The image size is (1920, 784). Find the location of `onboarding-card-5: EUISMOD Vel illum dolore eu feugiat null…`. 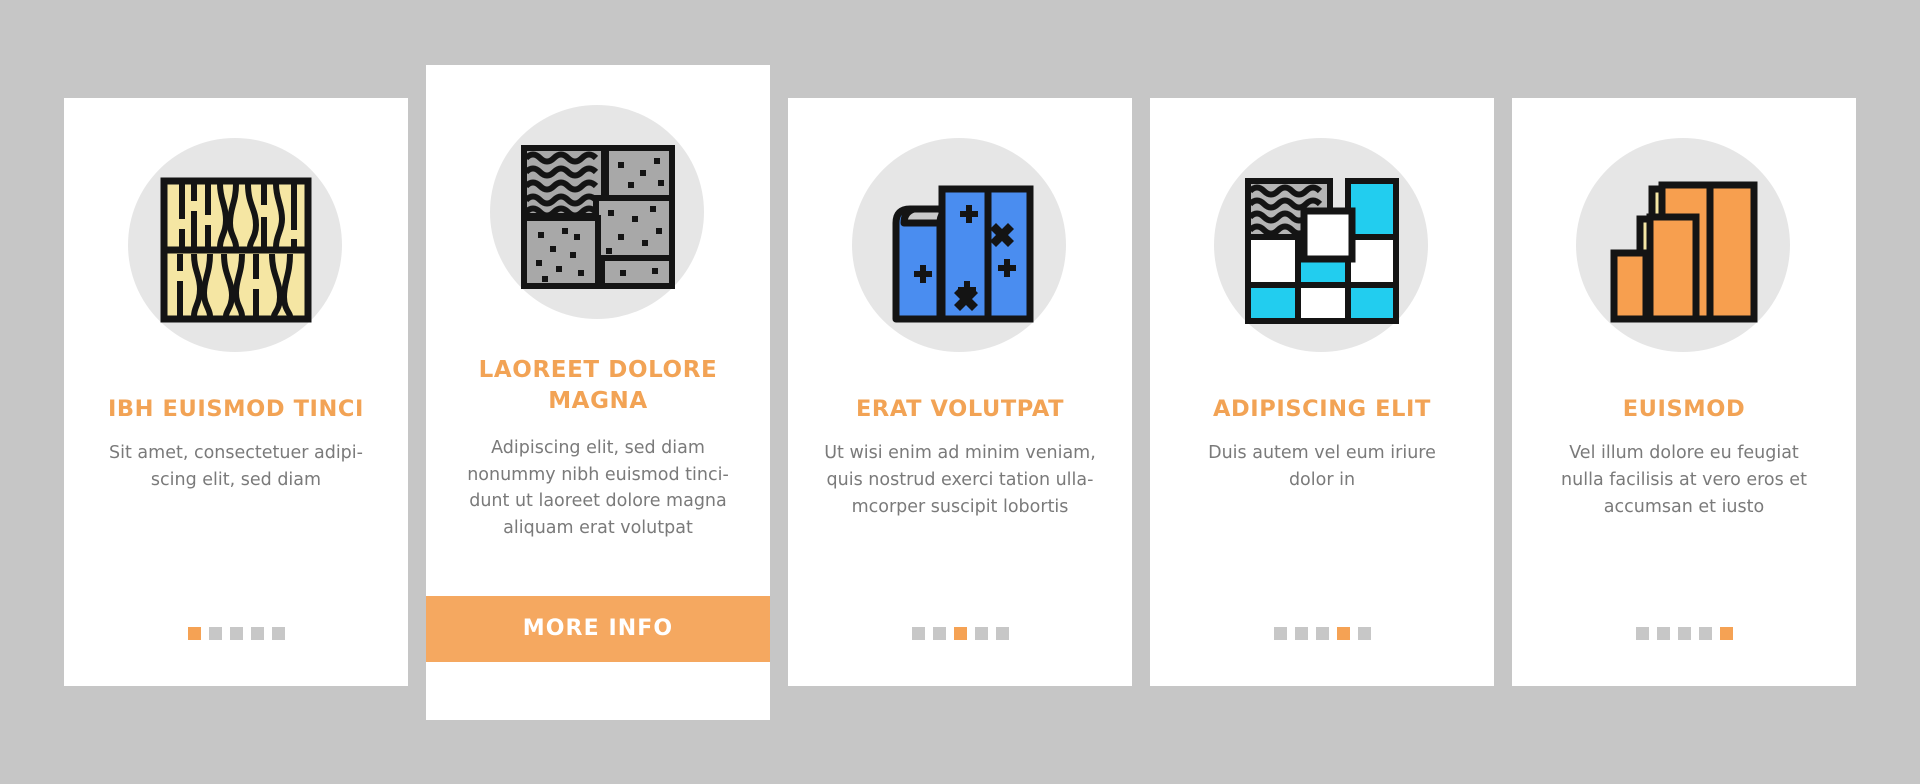

onboarding-card-5: EUISMOD Vel illum dolore eu feugiat null… is located at coordinates (1684, 392).